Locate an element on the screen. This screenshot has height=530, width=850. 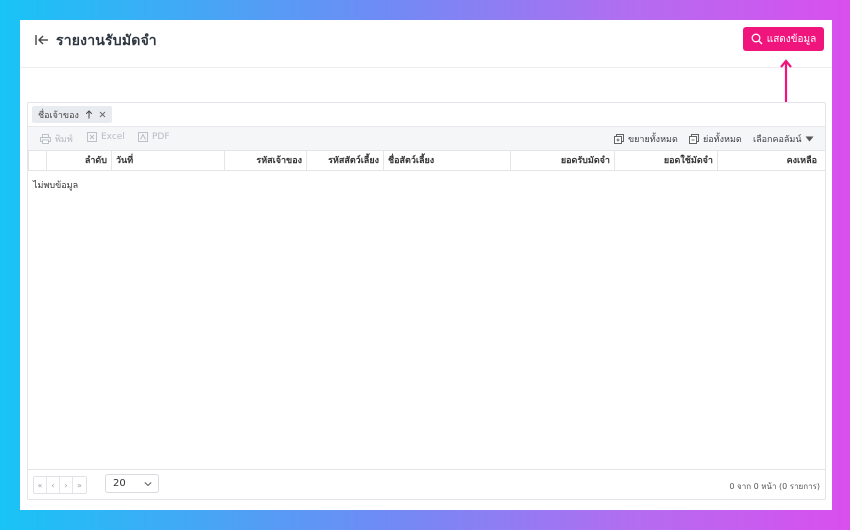
page-size-select: 20 is located at coordinates (132, 483).